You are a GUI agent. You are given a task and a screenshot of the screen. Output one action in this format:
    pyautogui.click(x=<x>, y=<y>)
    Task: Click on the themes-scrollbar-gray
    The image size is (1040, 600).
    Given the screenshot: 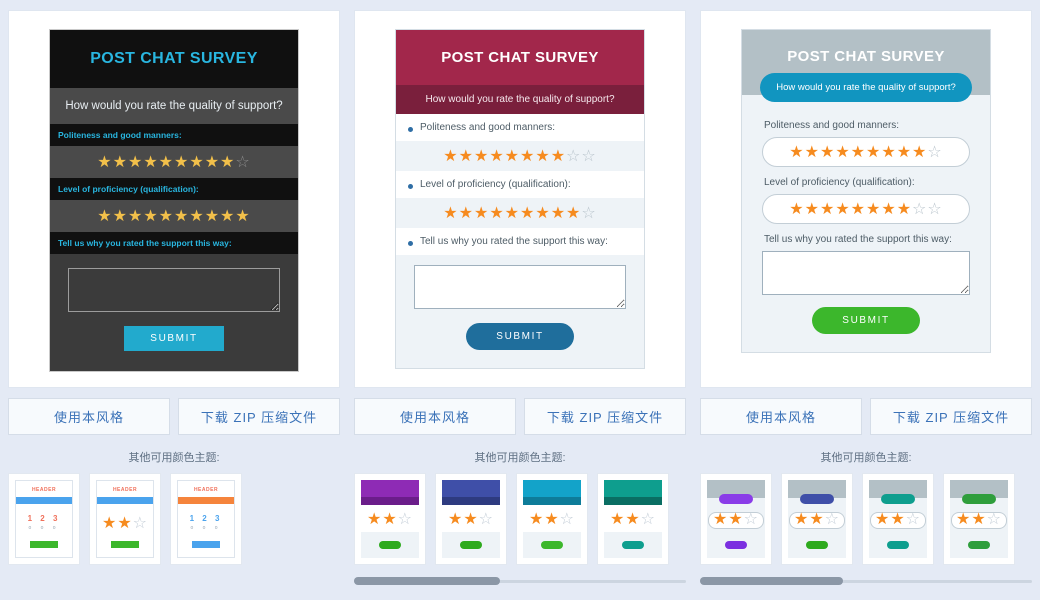 What is the action you would take?
    pyautogui.click(x=866, y=581)
    